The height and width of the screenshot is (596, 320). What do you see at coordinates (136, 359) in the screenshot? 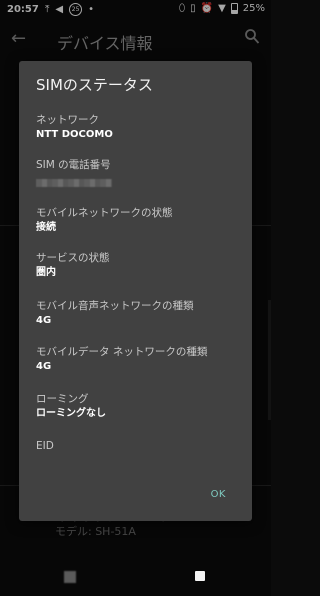
I see `field-data-network-type: モバイルデータ ネットワークの種類 4G` at bounding box center [136, 359].